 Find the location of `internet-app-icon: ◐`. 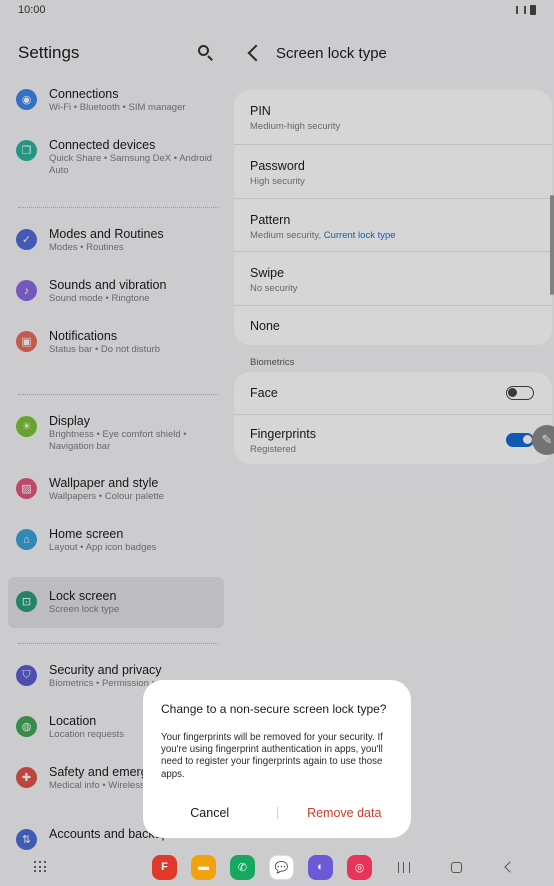

internet-app-icon: ◐ is located at coordinates (320, 867).